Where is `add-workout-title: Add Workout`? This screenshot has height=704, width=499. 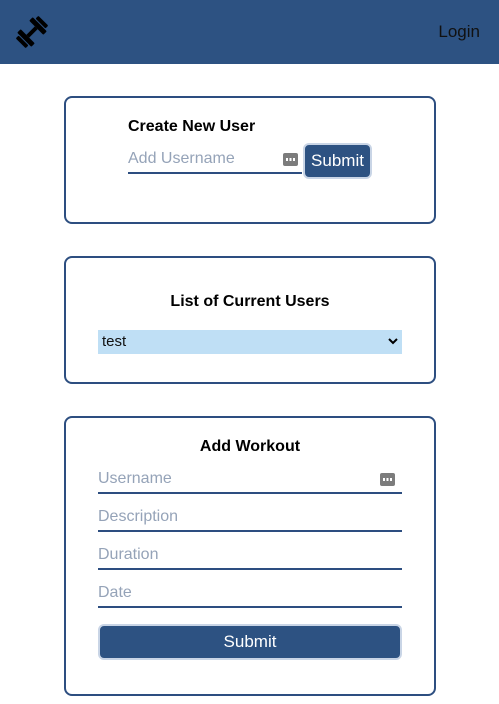 add-workout-title: Add Workout is located at coordinates (250, 446).